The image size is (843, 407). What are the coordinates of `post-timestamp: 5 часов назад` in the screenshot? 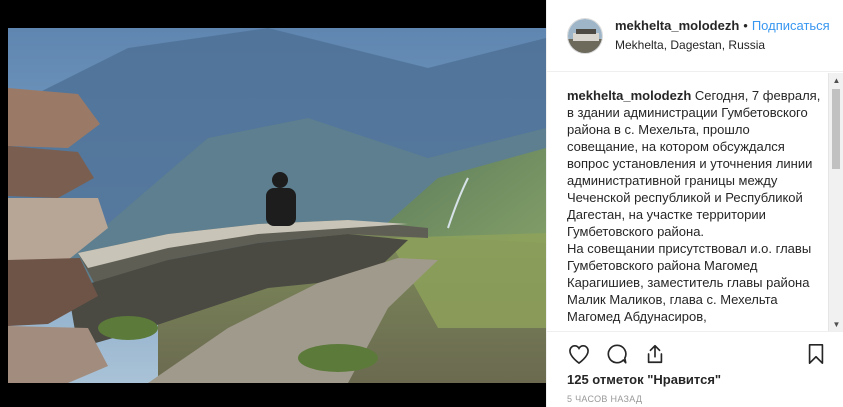 It's located at (604, 399).